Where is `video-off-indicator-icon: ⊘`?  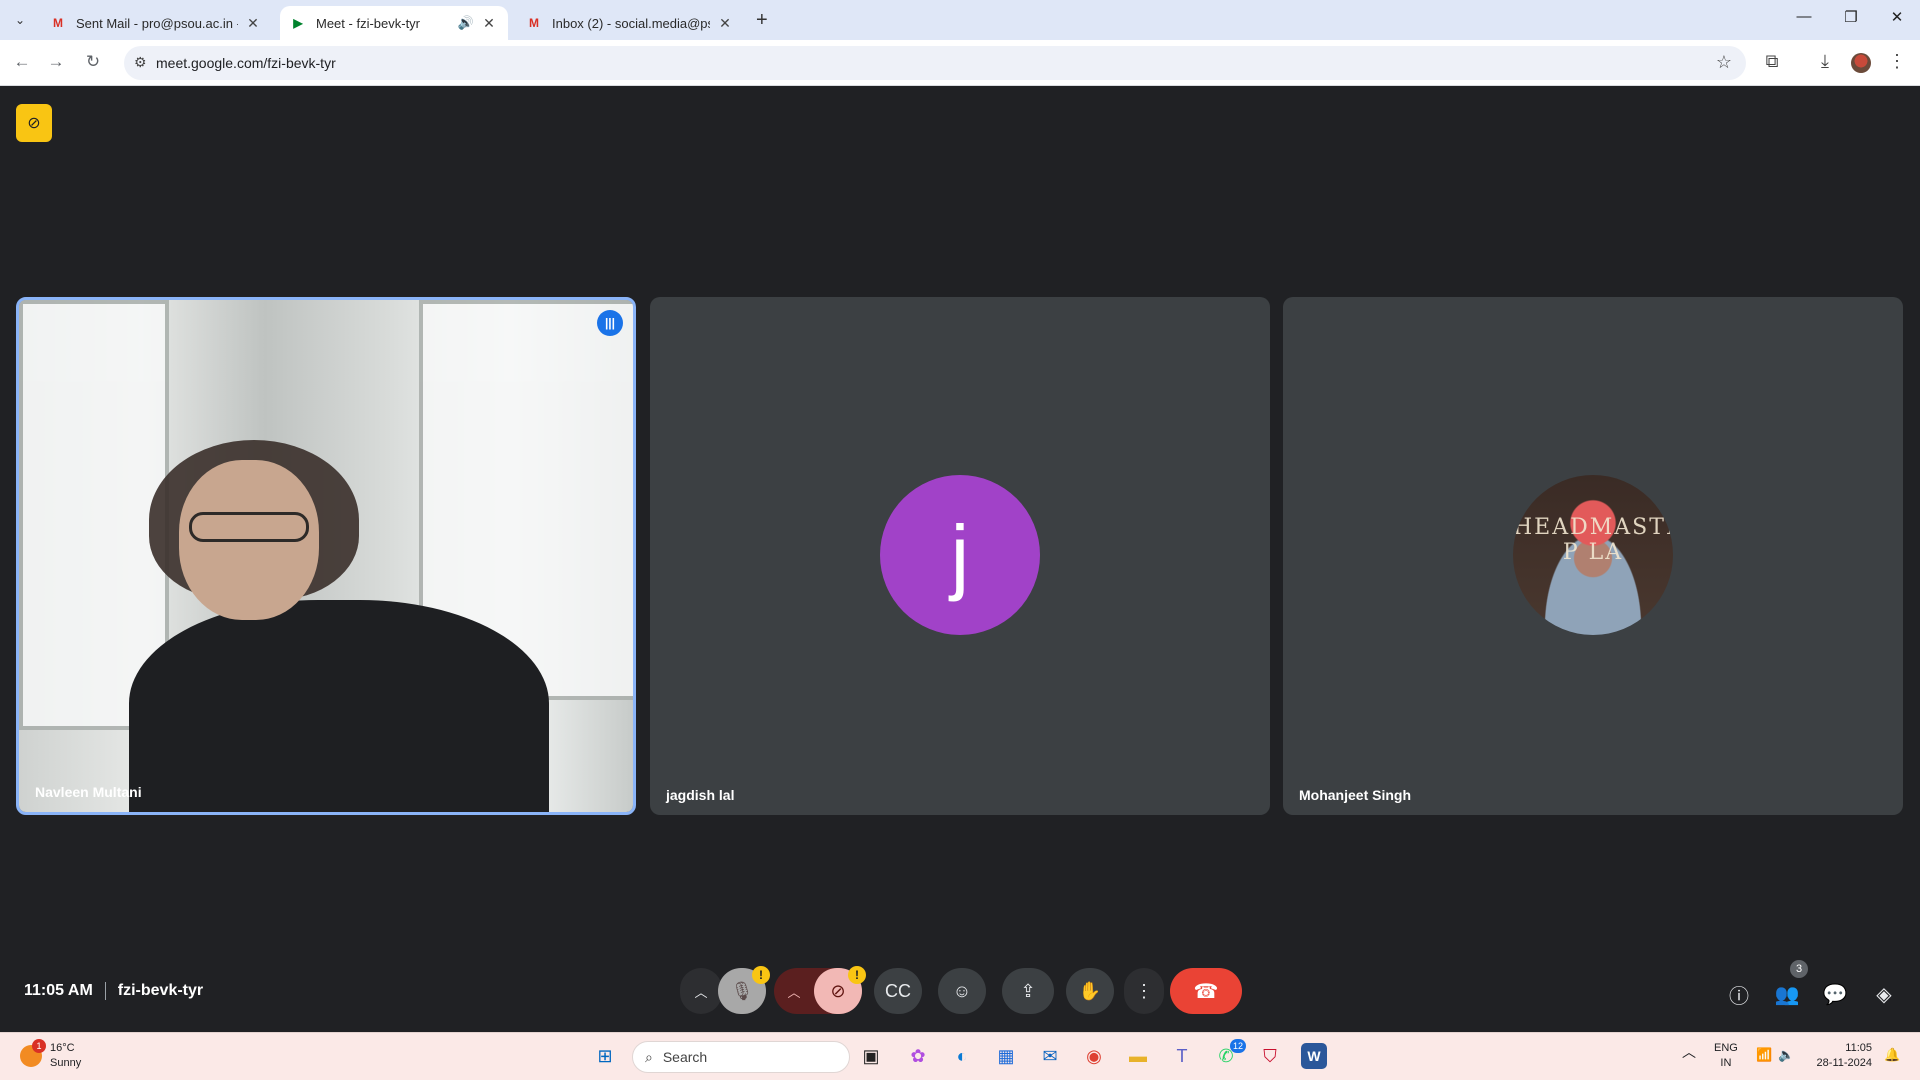
video-off-indicator-icon: ⊘ is located at coordinates (34, 123).